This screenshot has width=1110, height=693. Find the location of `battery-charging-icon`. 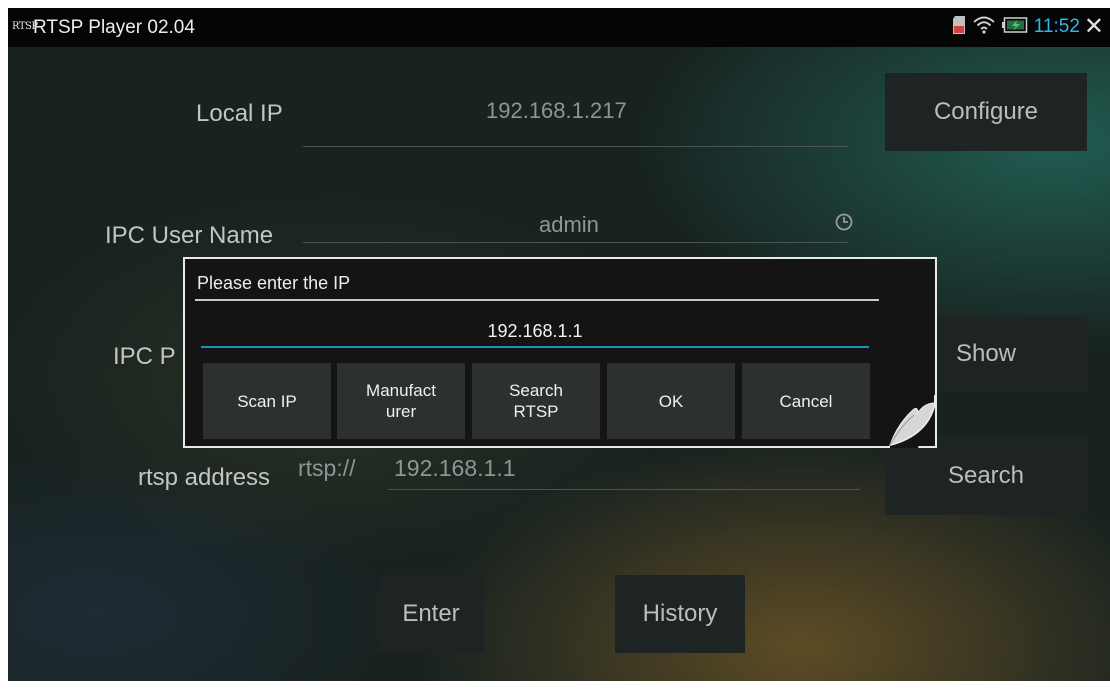

battery-charging-icon is located at coordinates (1014, 27).